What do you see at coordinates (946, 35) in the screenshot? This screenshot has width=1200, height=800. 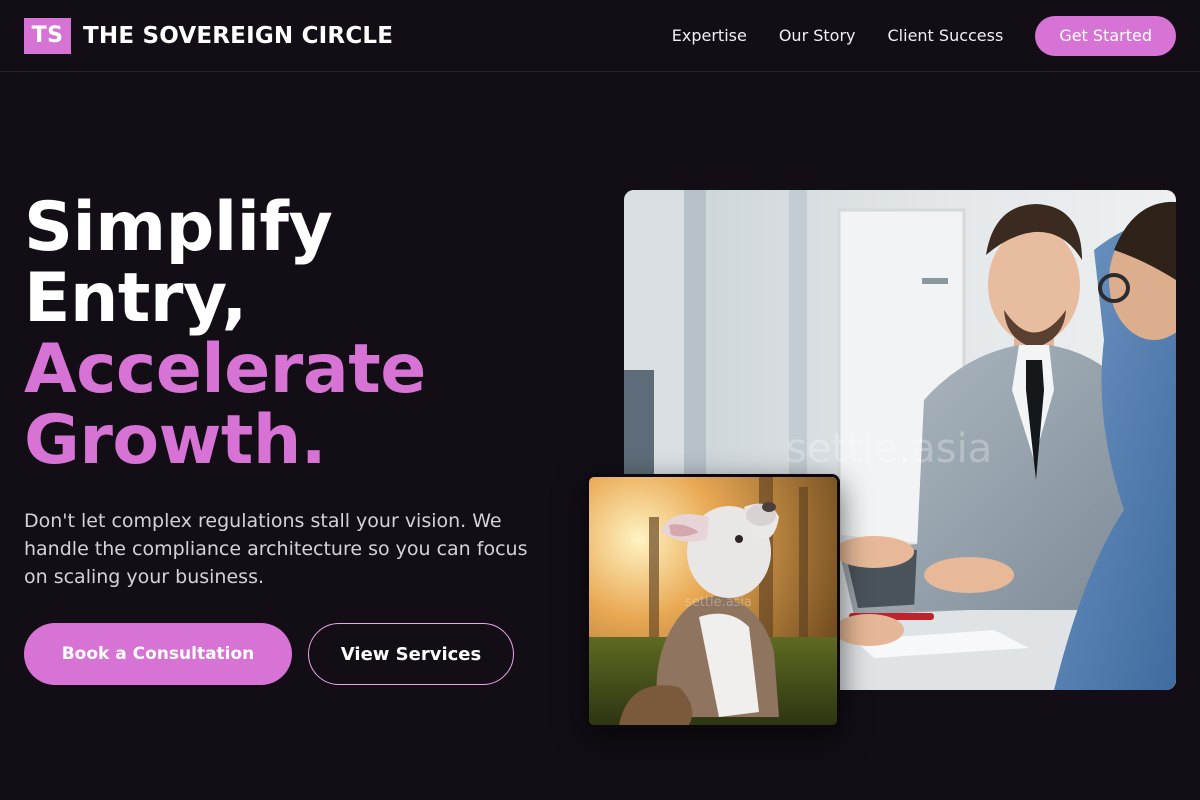 I see `nav-link-client-success: Client Success` at bounding box center [946, 35].